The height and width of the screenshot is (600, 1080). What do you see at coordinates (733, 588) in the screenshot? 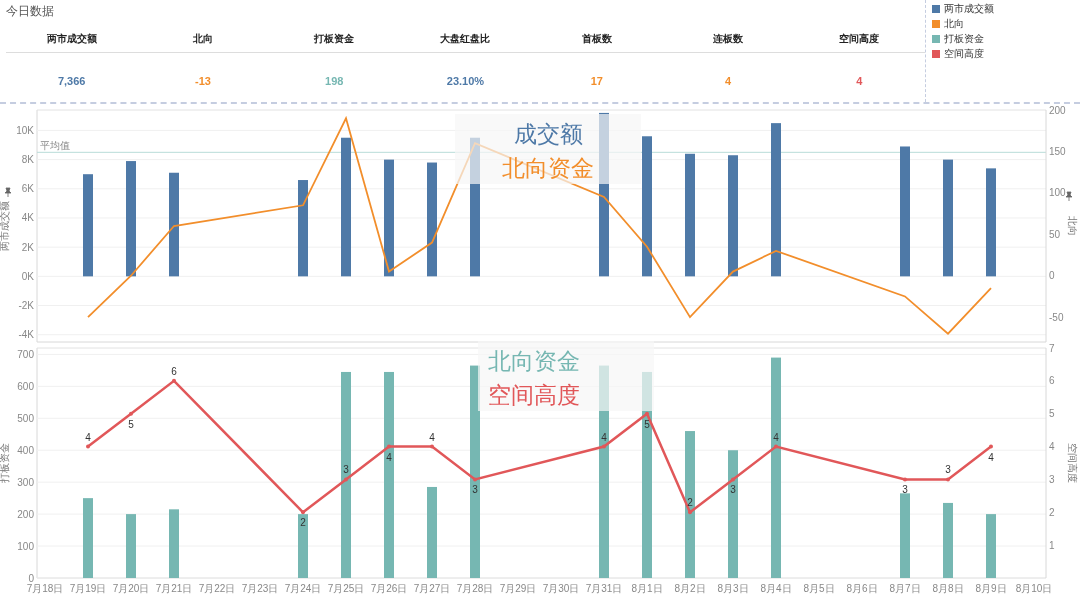
I see `axis-tick-label: 8月3日` at bounding box center [733, 588].